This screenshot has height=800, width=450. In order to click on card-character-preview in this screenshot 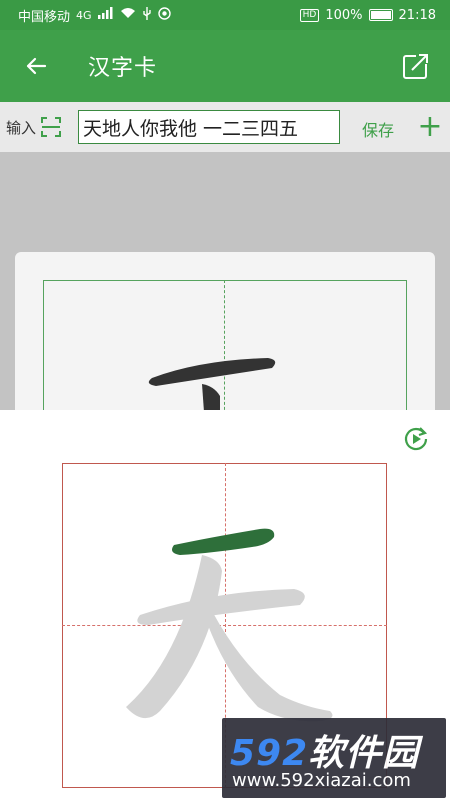, I will do `click(212, 385)`.